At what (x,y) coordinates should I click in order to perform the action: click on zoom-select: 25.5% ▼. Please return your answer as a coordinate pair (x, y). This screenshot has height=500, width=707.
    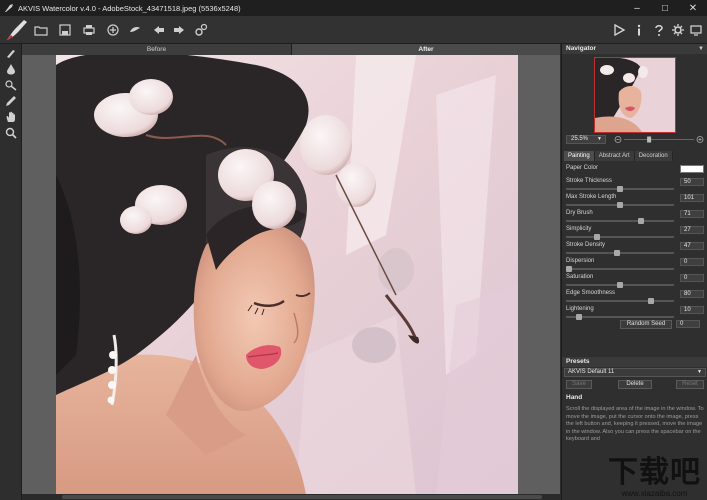
    Looking at the image, I should click on (586, 139).